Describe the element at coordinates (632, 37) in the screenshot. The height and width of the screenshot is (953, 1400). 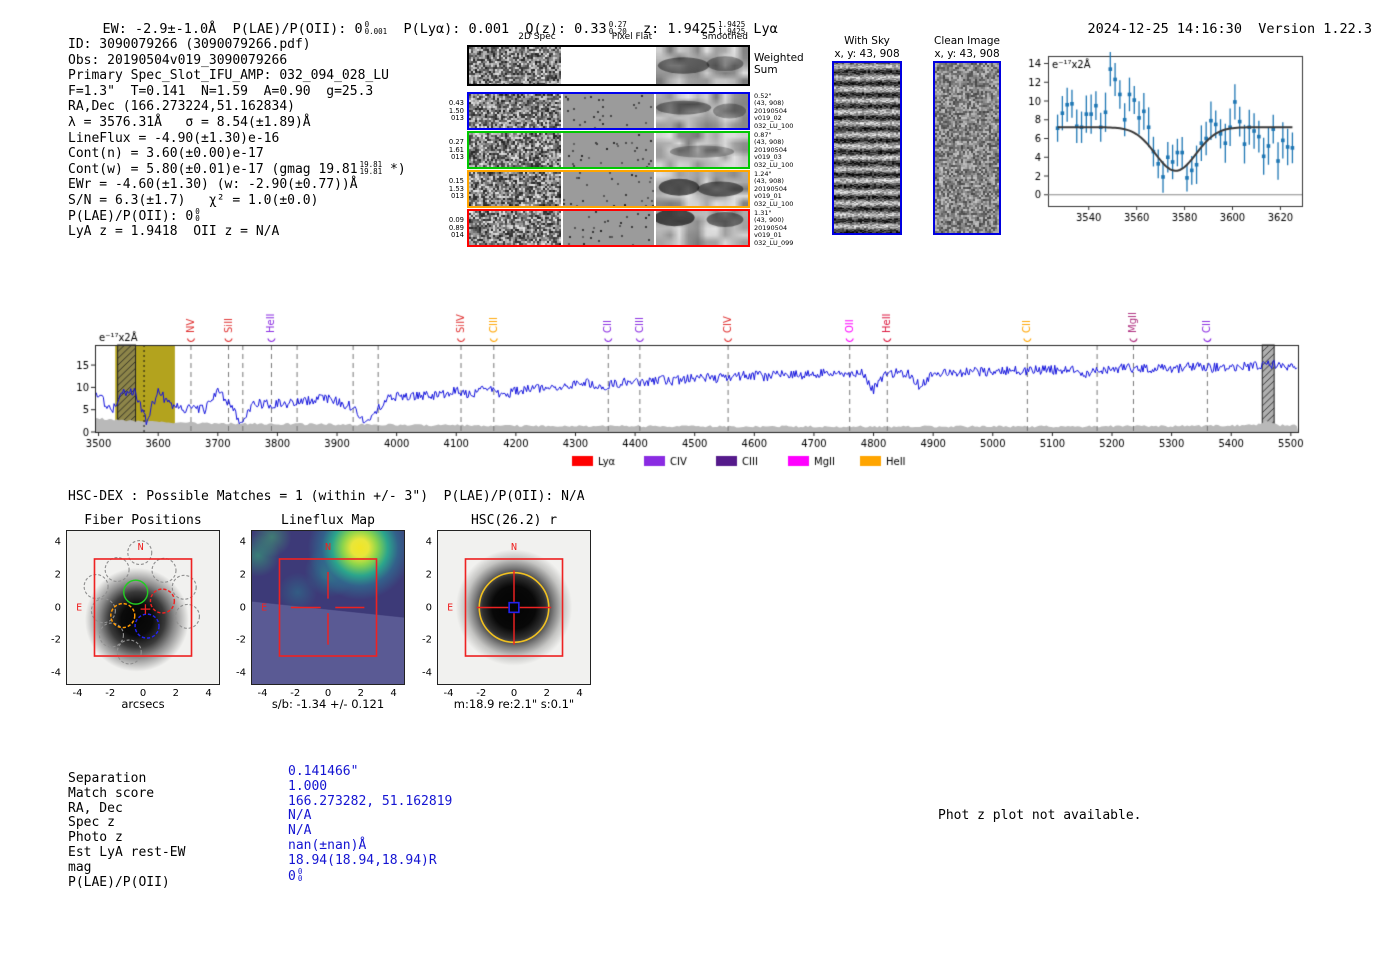
I see `spec2d-header-pixelflat: Pixel Flat` at that location.